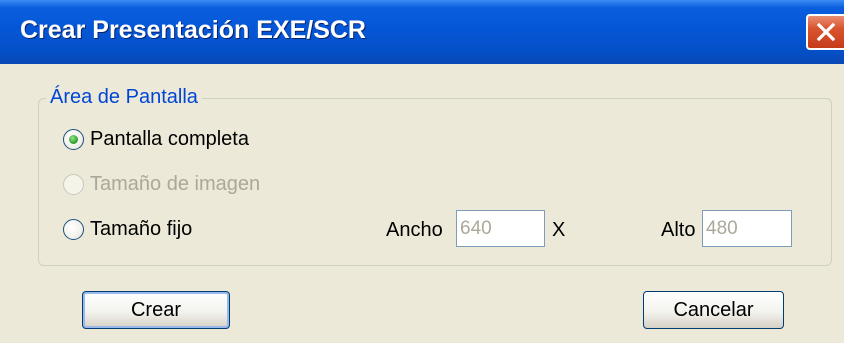 Image resolution: width=844 pixels, height=343 pixels. What do you see at coordinates (678, 230) in the screenshot?
I see `height-label: Alto` at bounding box center [678, 230].